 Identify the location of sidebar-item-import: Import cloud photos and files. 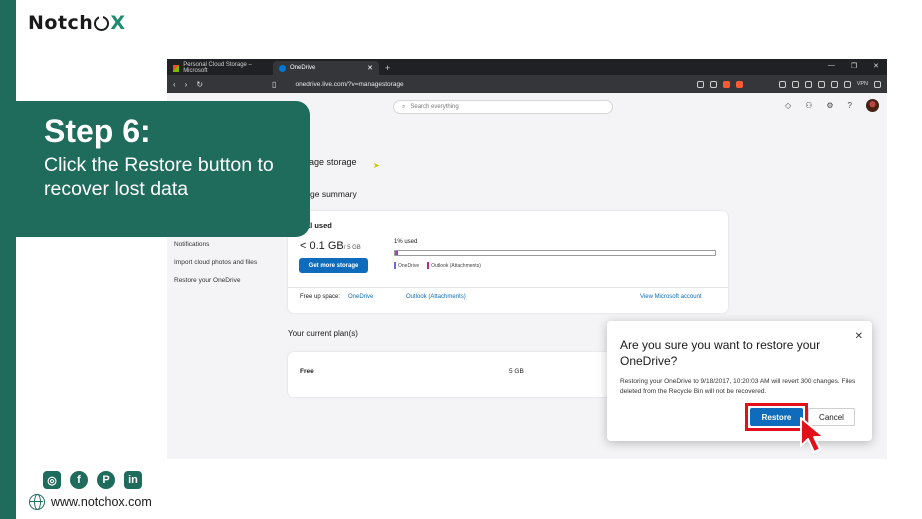
(215, 263).